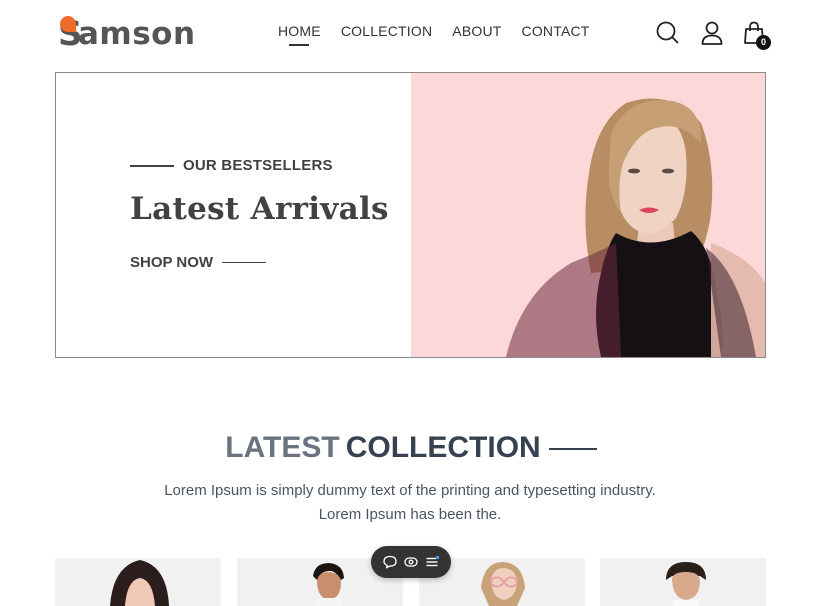  I want to click on product-woman-image, so click(138, 582).